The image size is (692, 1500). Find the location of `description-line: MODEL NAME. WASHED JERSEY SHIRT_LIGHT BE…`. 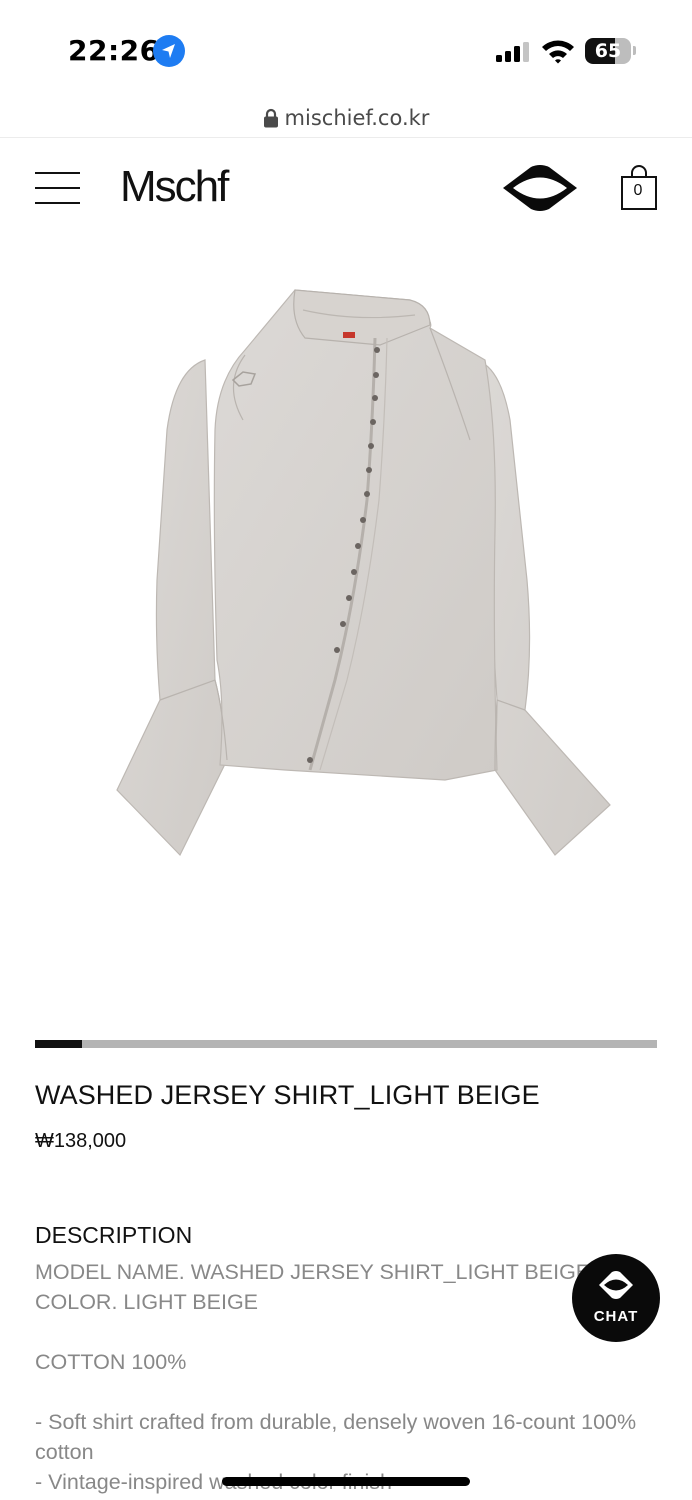

description-line: MODEL NAME. WASHED JERSEY SHIRT_LIGHT BE… is located at coordinates (313, 1272).